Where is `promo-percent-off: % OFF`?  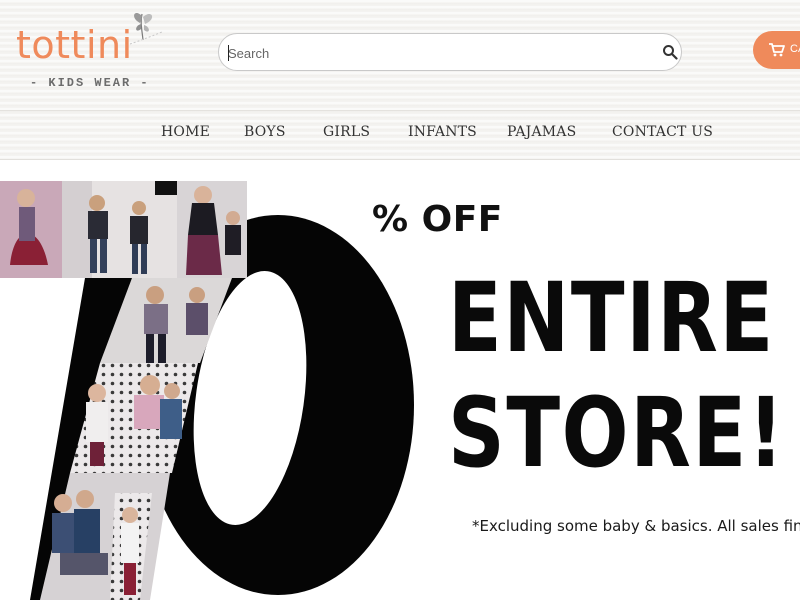 promo-percent-off: % OFF is located at coordinates (437, 219).